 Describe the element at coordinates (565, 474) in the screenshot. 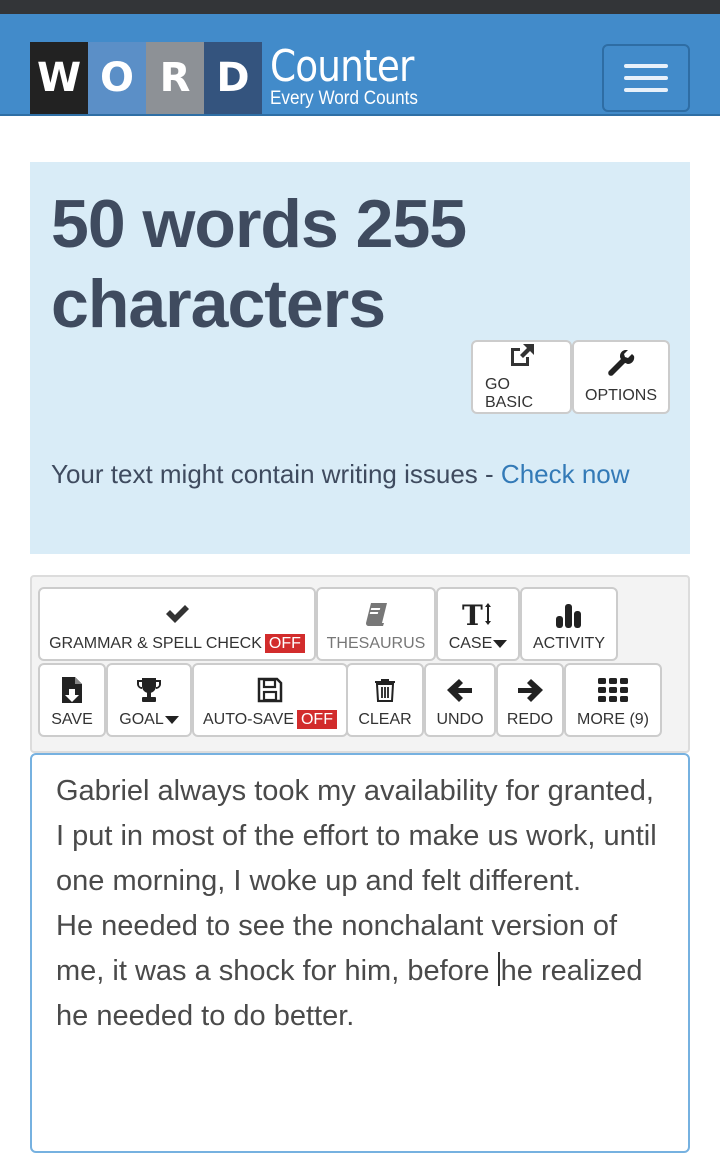

I see `check-now-link: Check now` at that location.